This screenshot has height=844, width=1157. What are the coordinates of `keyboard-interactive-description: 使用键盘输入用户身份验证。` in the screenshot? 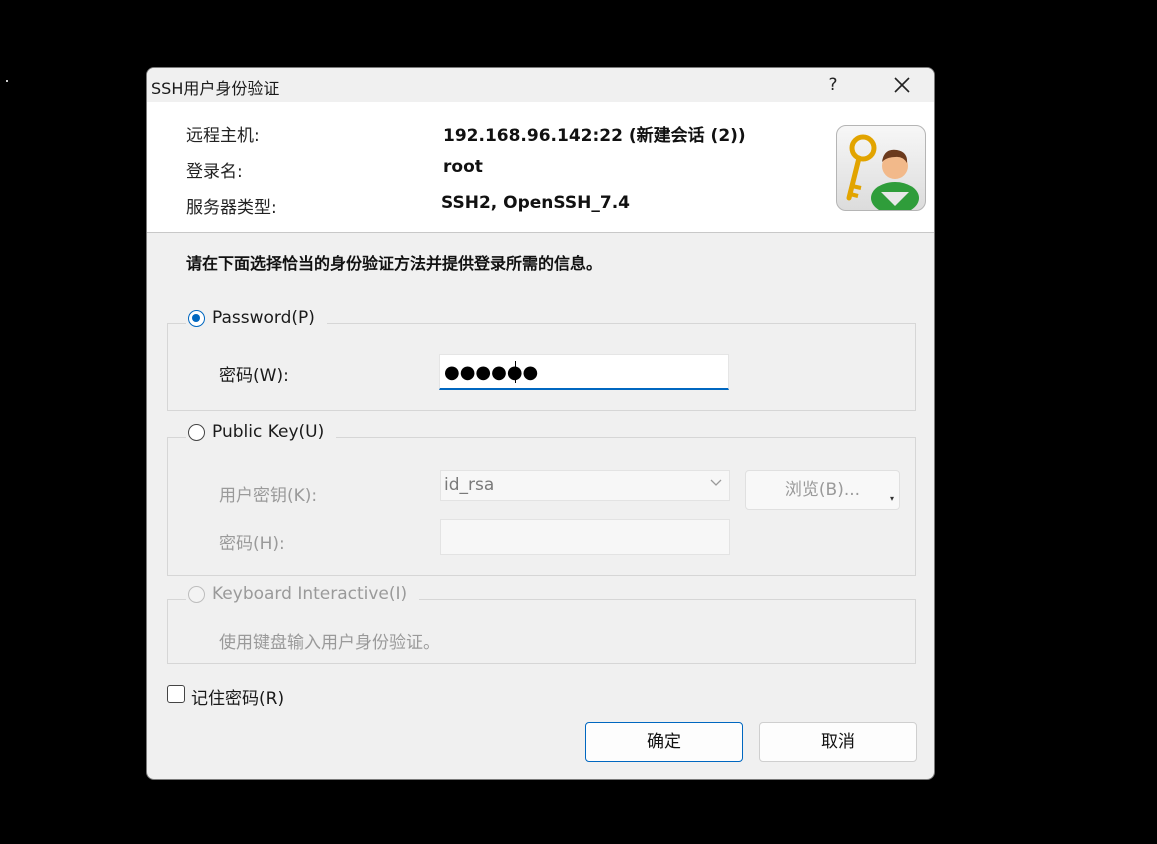 It's located at (329, 643).